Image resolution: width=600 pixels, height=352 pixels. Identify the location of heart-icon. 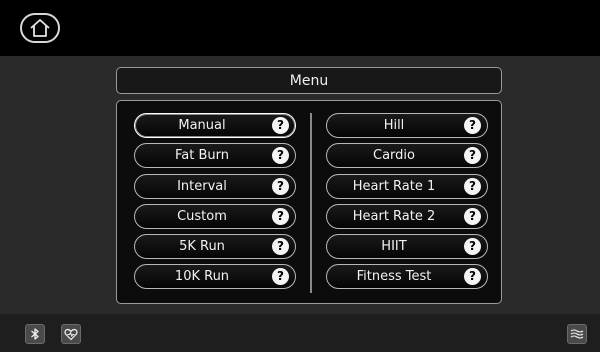
(71, 334).